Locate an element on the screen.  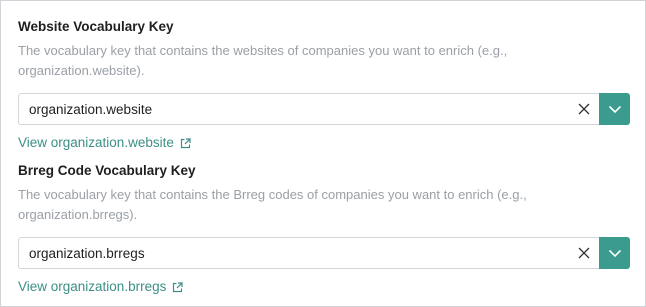
select-input: organization.brregs is located at coordinates (308, 253).